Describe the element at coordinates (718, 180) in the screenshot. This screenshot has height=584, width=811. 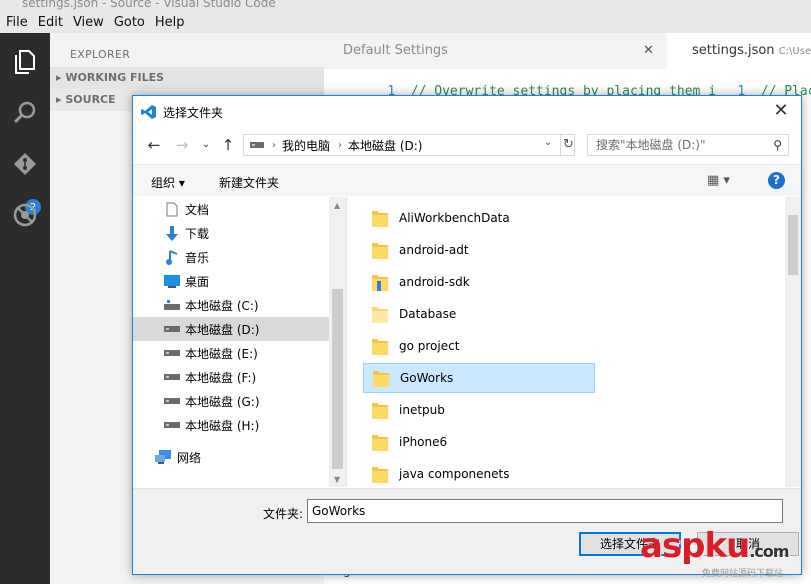
I see `view-options-icon: ▦ ▾` at that location.